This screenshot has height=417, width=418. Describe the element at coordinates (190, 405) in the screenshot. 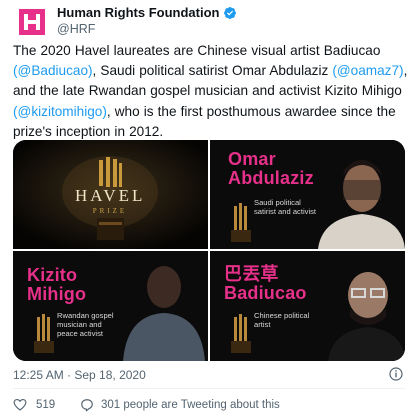

I see `people-tweeting-link: 301 people are Tweeting about this` at that location.